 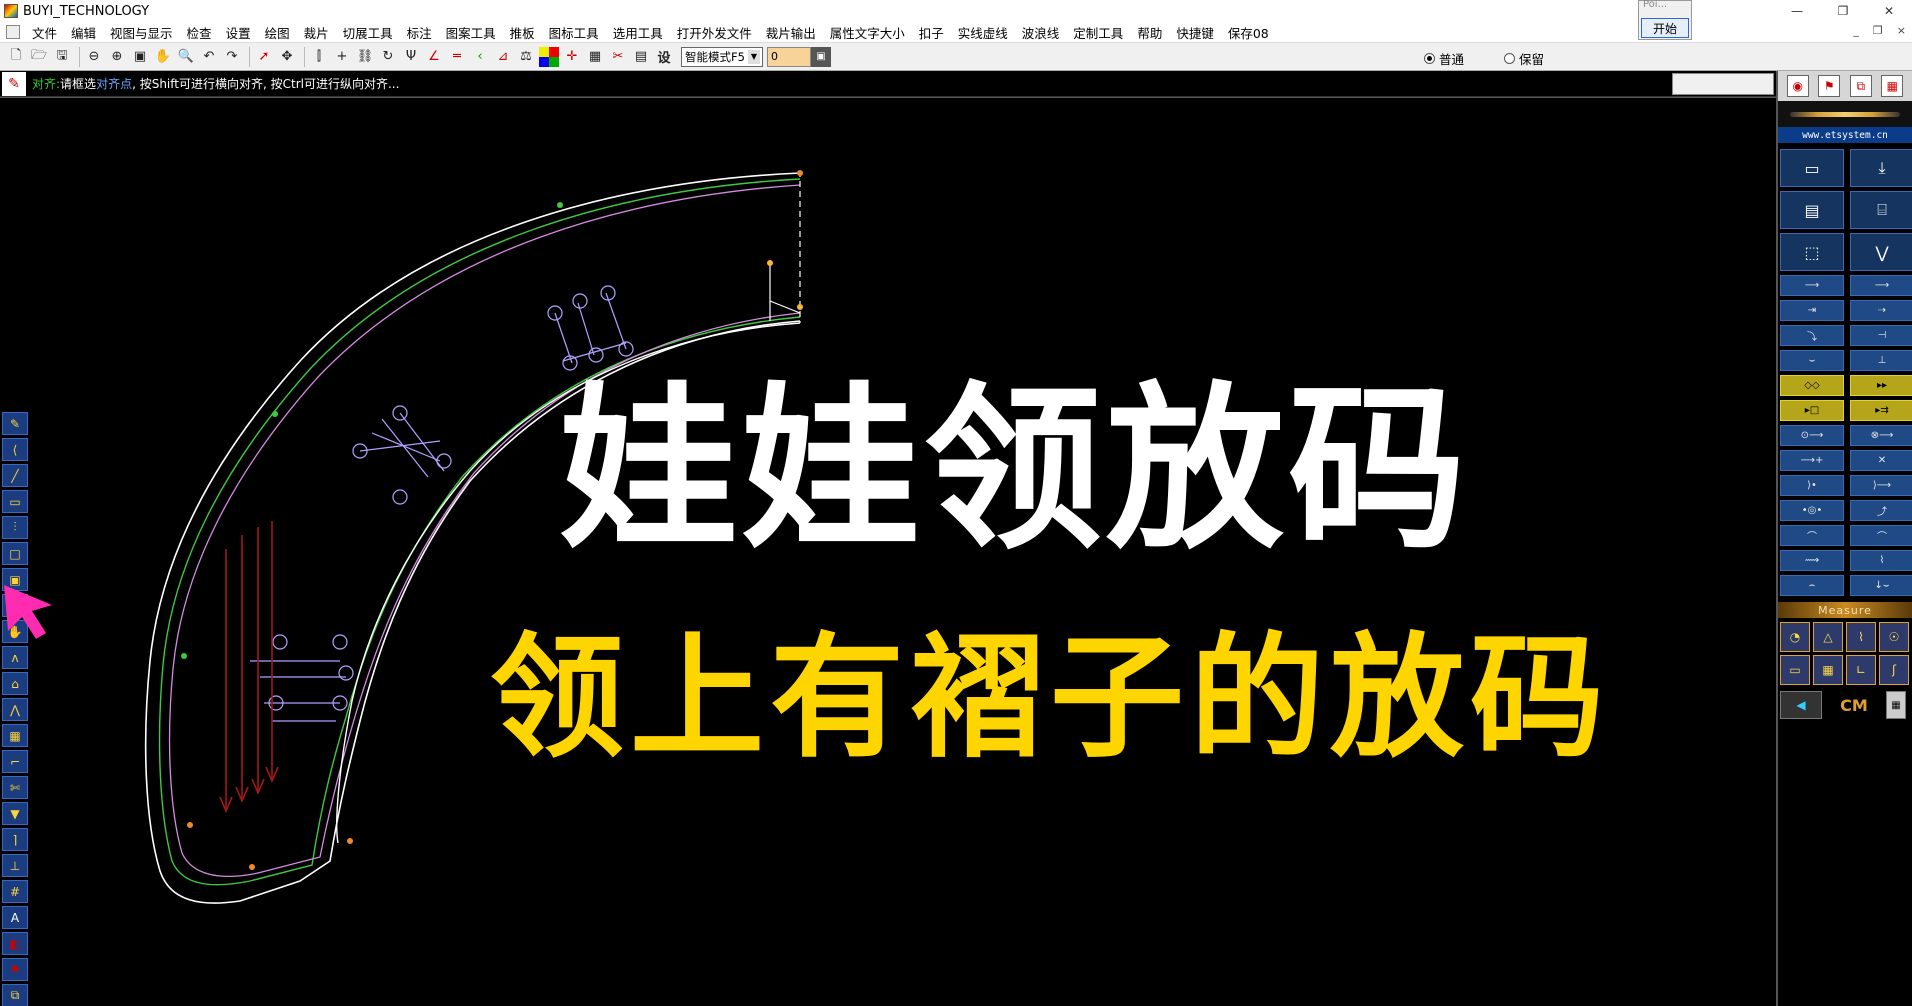 What do you see at coordinates (792, 32) in the screenshot?
I see `menu-piece-output: 裁片输出` at bounding box center [792, 32].